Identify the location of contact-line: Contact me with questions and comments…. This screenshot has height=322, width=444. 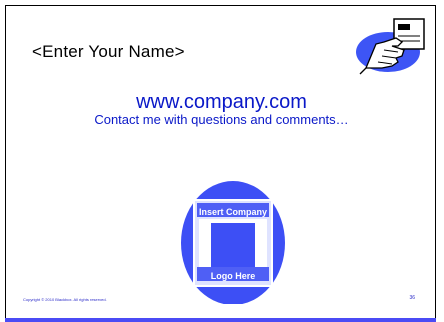
(221, 119).